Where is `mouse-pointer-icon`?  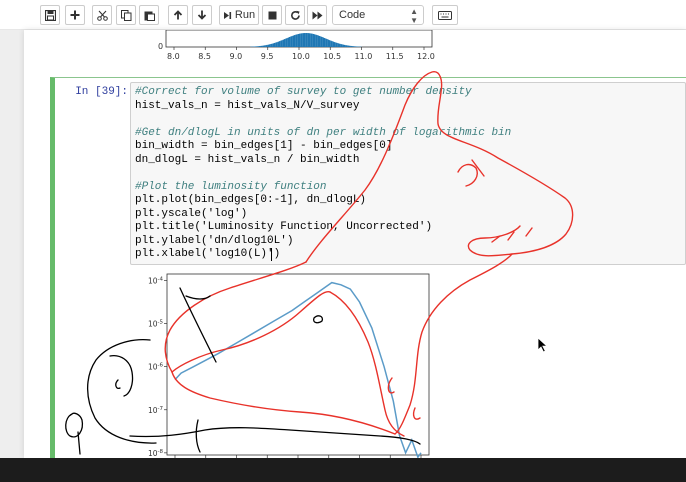
mouse-pointer-icon is located at coordinates (543, 345).